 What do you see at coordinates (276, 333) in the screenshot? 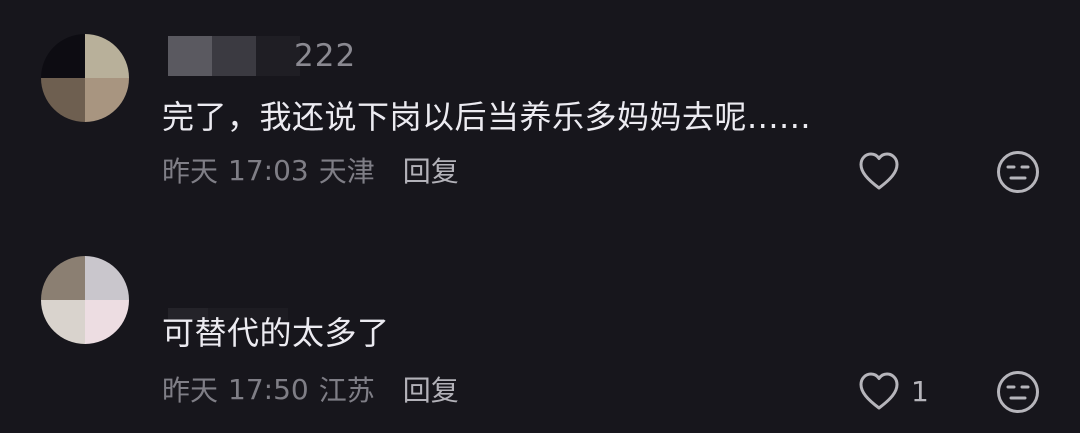
I see `comment-text: 可替代的太多了` at bounding box center [276, 333].